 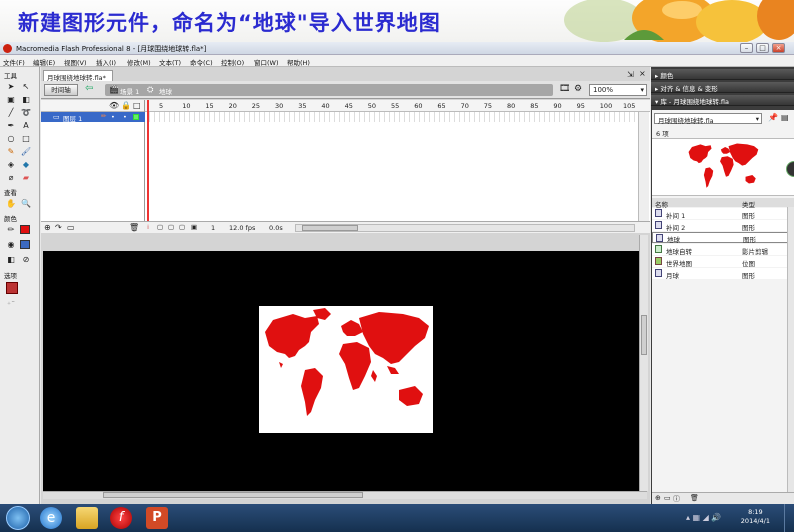 I want to click on symbol-link: 地球, so click(x=165, y=91).